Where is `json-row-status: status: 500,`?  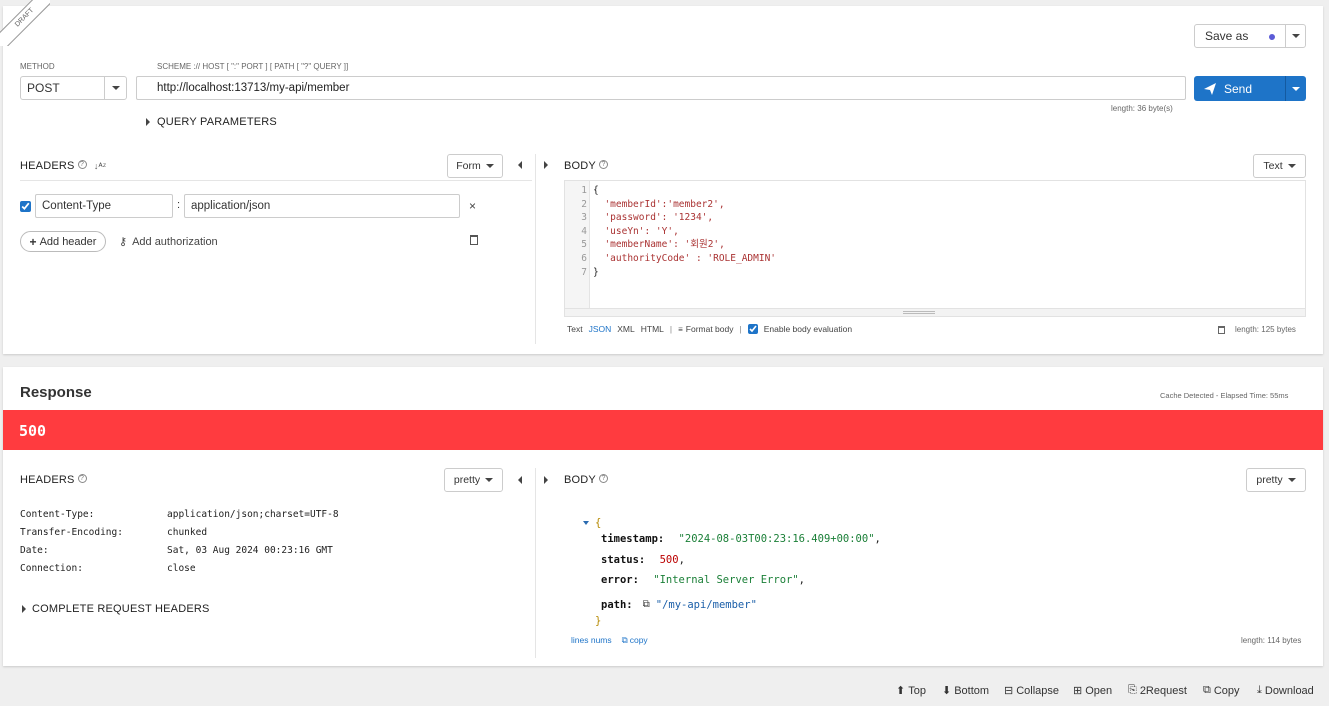
json-row-status: status: 500, is located at coordinates (732, 564).